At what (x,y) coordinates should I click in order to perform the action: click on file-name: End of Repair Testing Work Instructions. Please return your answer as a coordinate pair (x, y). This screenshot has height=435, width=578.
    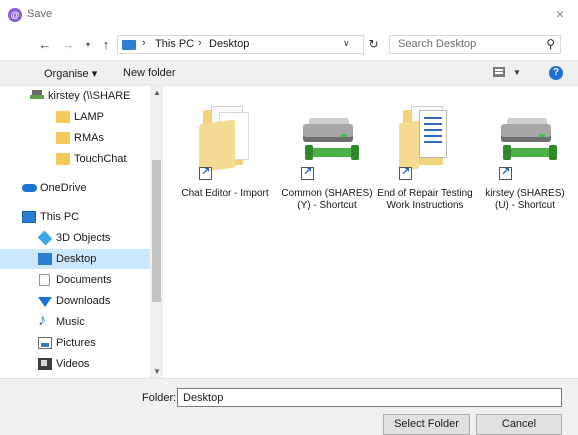
    Looking at the image, I should click on (425, 199).